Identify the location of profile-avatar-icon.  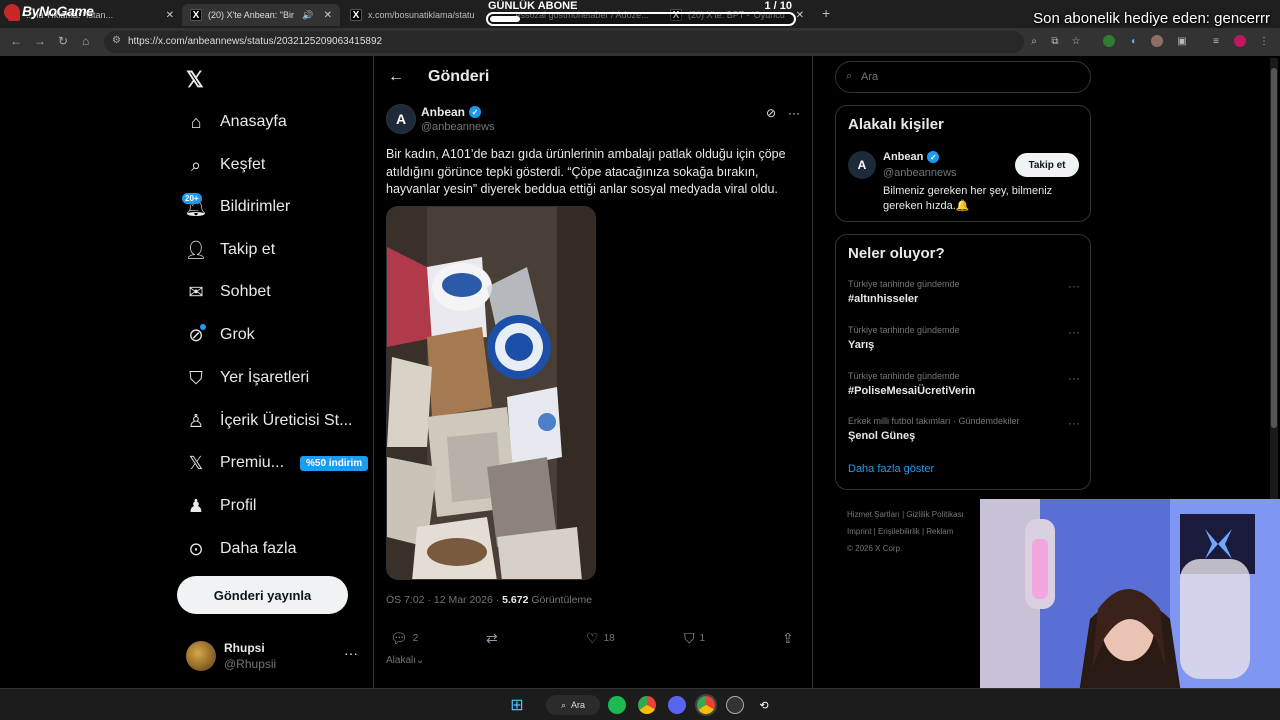
(1240, 41).